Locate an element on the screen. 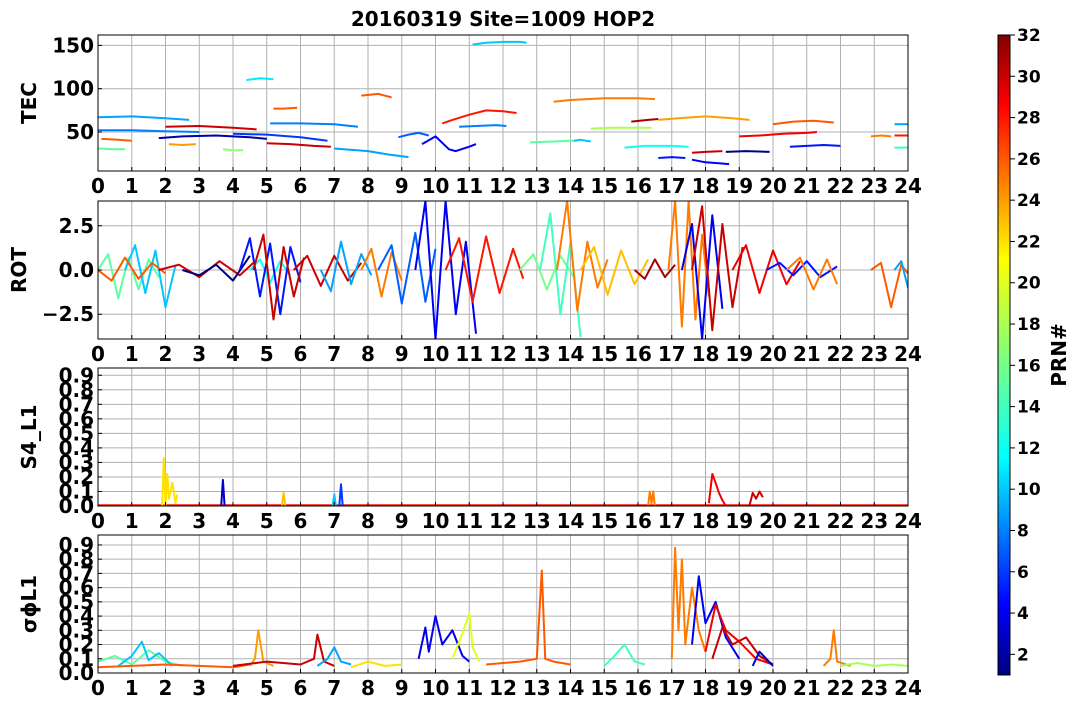  x-tick-label: 22 is located at coordinates (841, 186).